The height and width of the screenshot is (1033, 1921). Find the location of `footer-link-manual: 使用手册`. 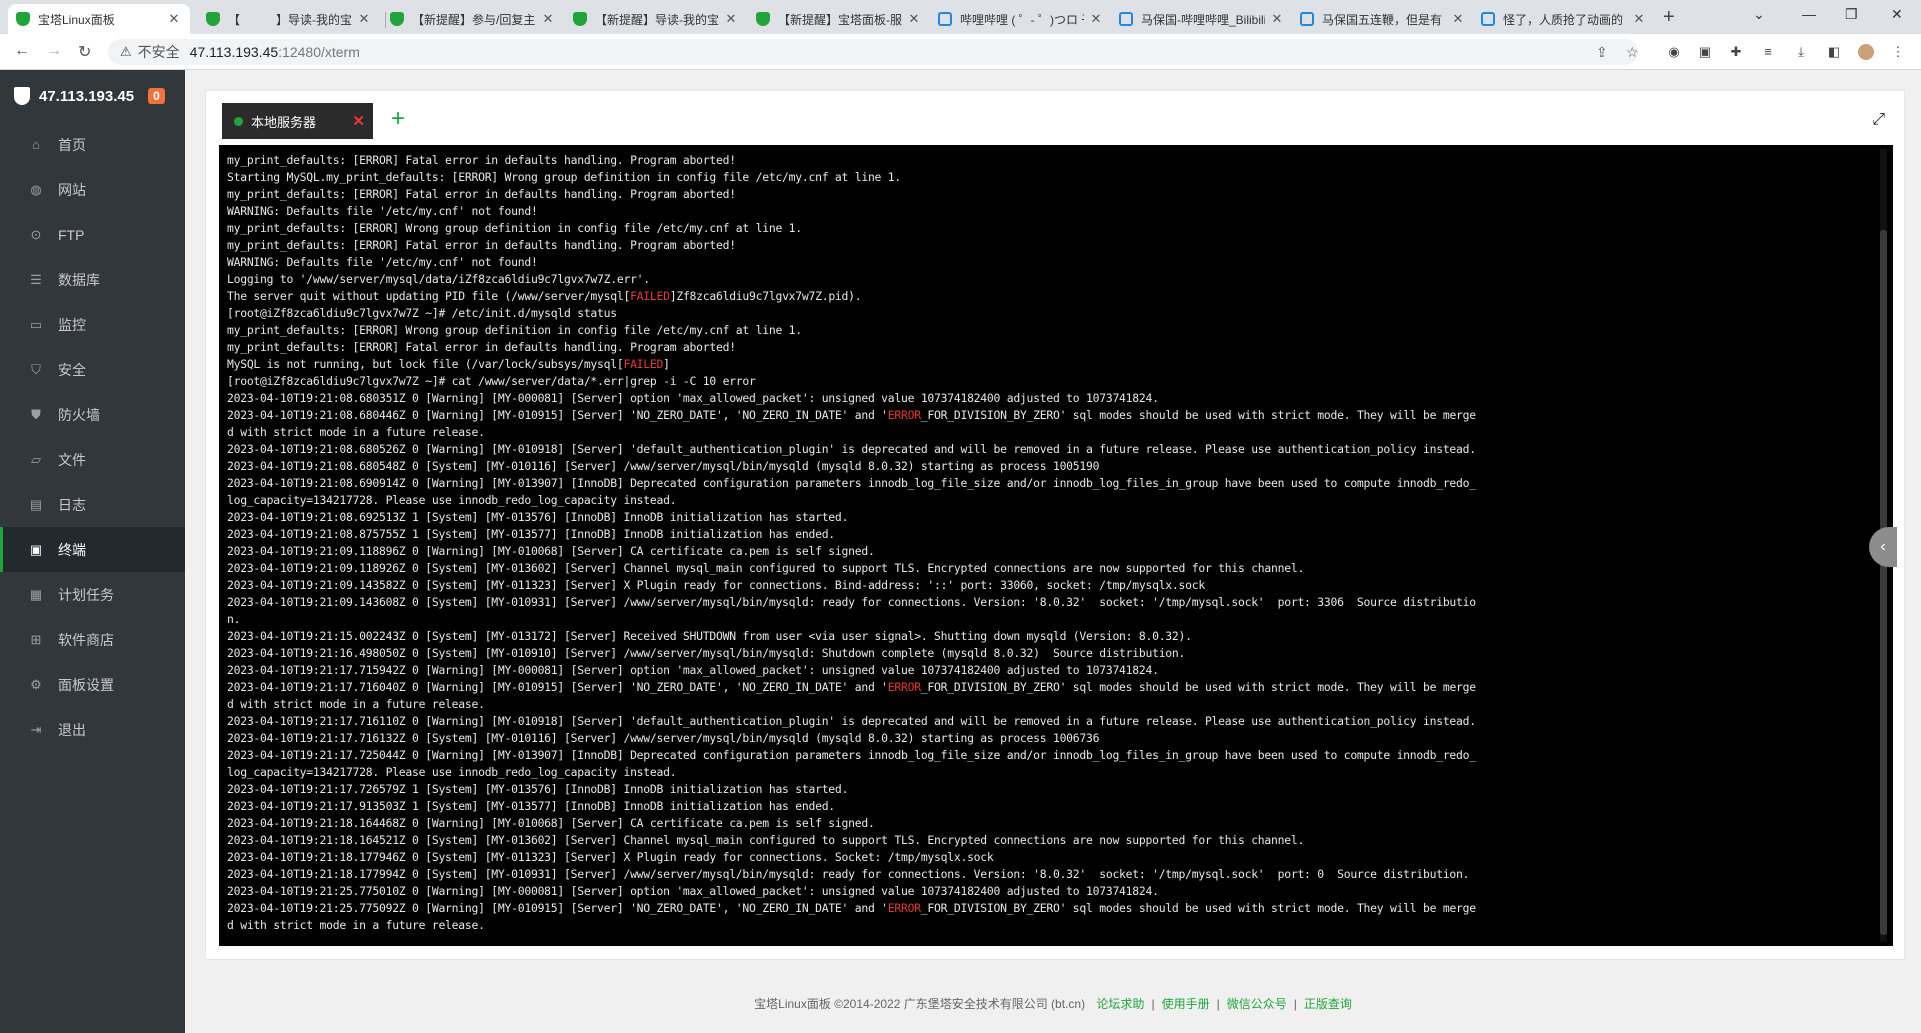

footer-link-manual: 使用手册 is located at coordinates (1186, 1004).